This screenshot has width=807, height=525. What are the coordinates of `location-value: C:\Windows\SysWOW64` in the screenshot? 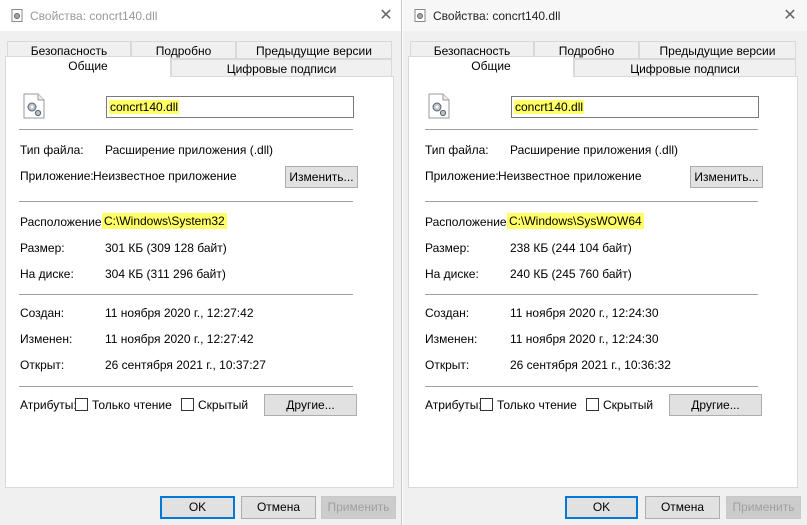 It's located at (575, 221).